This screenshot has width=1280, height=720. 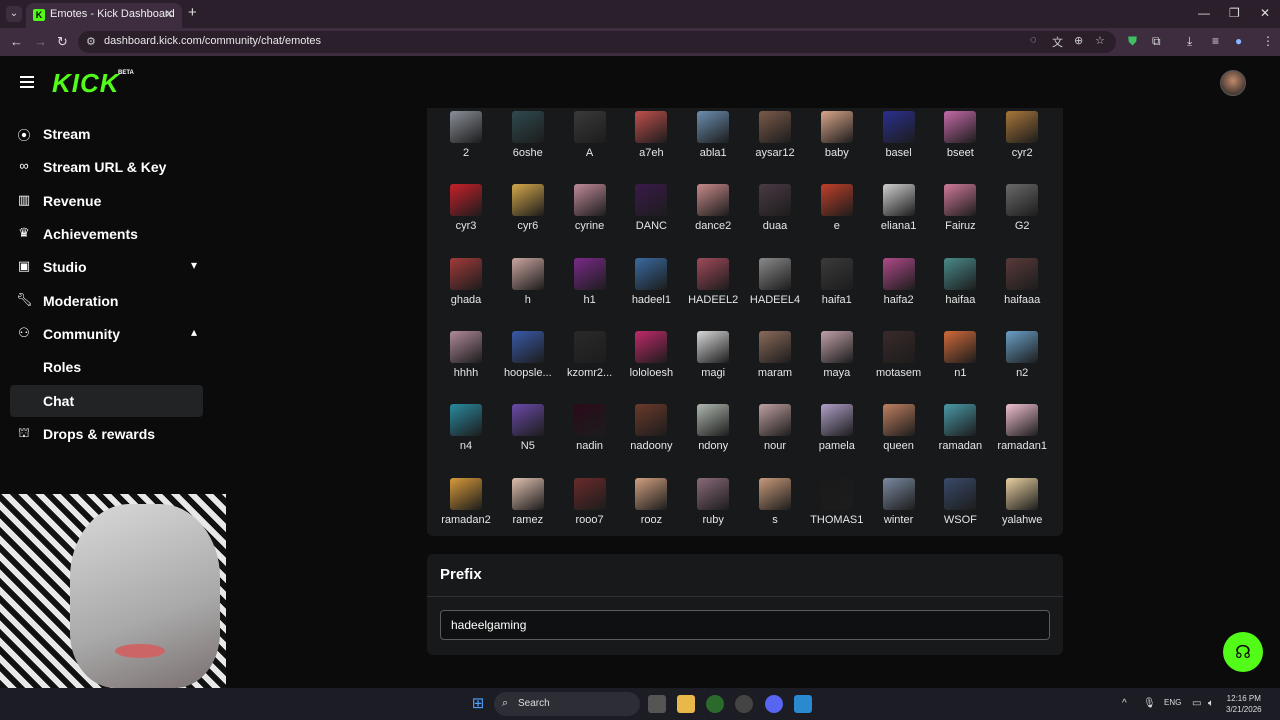 I want to click on emote-item: maya, so click(x=837, y=367).